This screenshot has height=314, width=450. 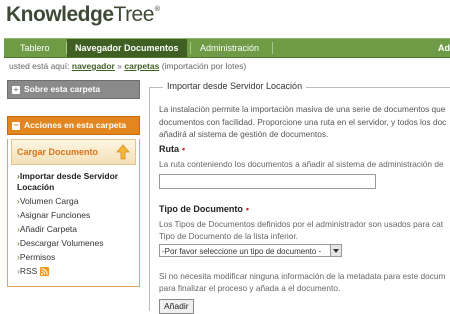 I want to click on add-button: Añadir, so click(x=176, y=306).